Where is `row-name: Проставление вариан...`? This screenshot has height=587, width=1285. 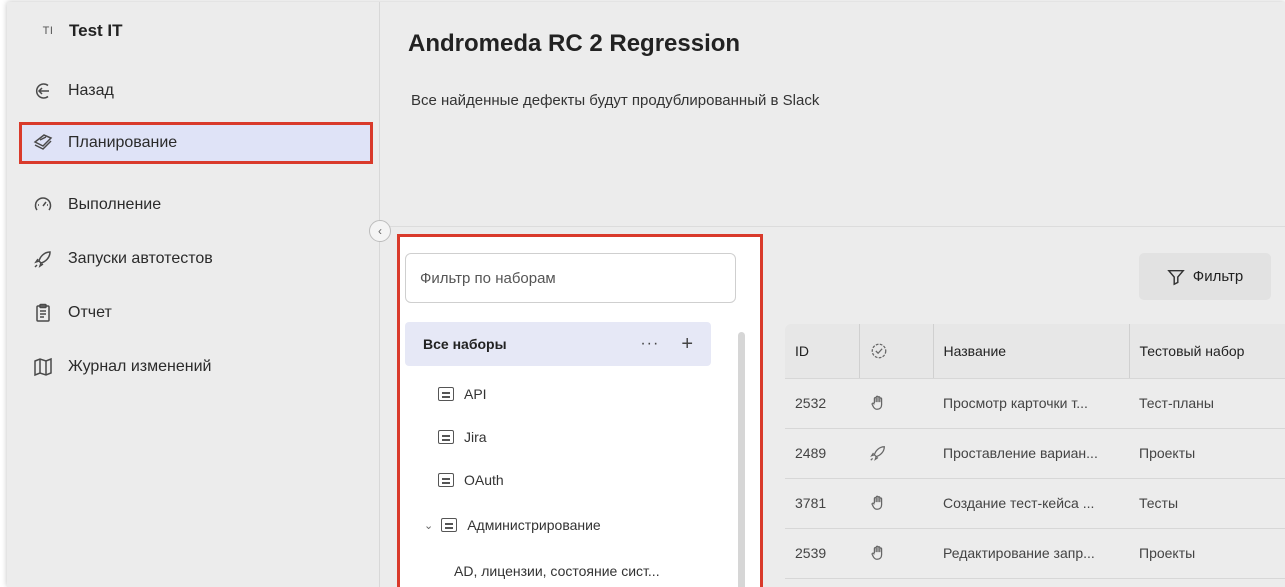
row-name: Проставление вариан... is located at coordinates (1031, 453).